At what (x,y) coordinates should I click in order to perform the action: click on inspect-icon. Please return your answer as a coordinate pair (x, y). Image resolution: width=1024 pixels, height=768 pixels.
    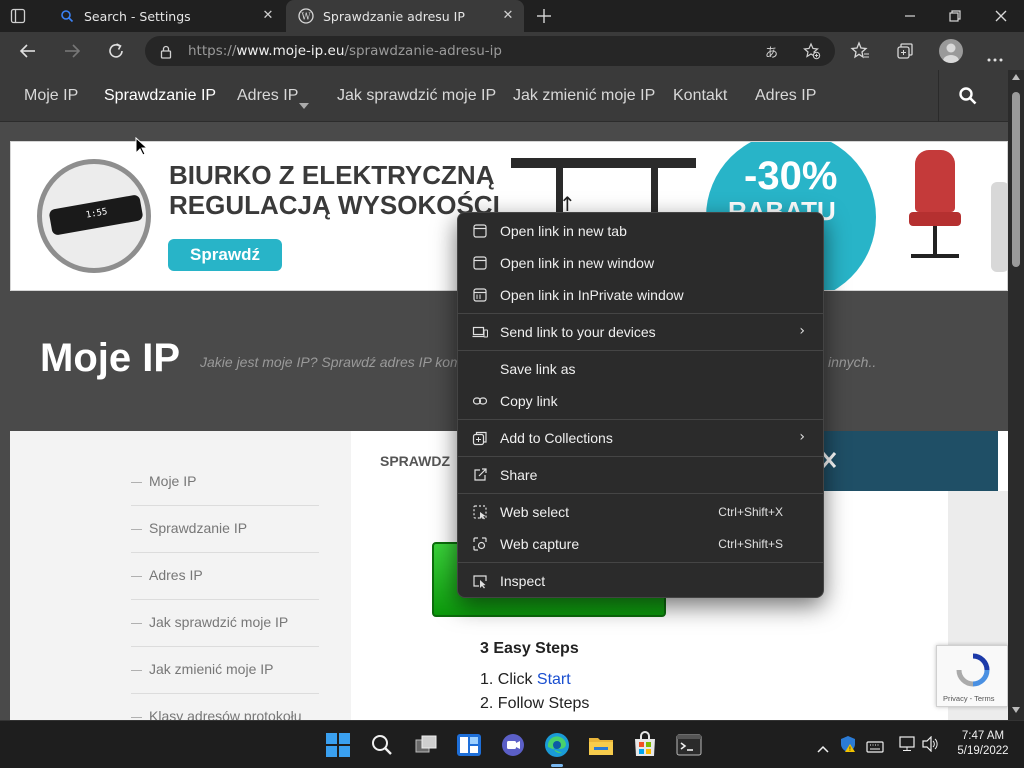
    Looking at the image, I should click on (480, 582).